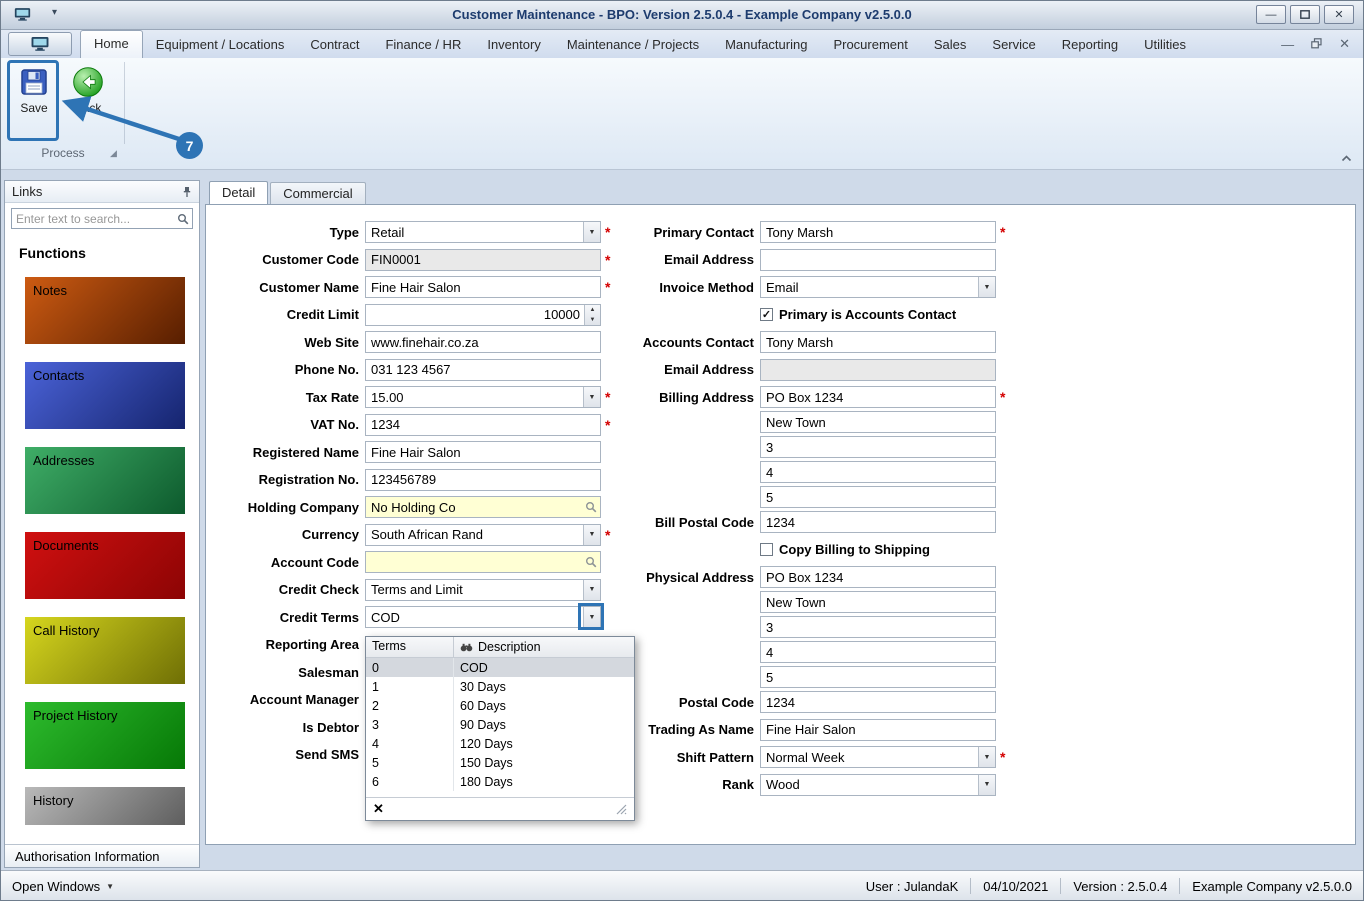 This screenshot has height=901, width=1364. I want to click on bill-postal-code-field: 1234, so click(878, 522).